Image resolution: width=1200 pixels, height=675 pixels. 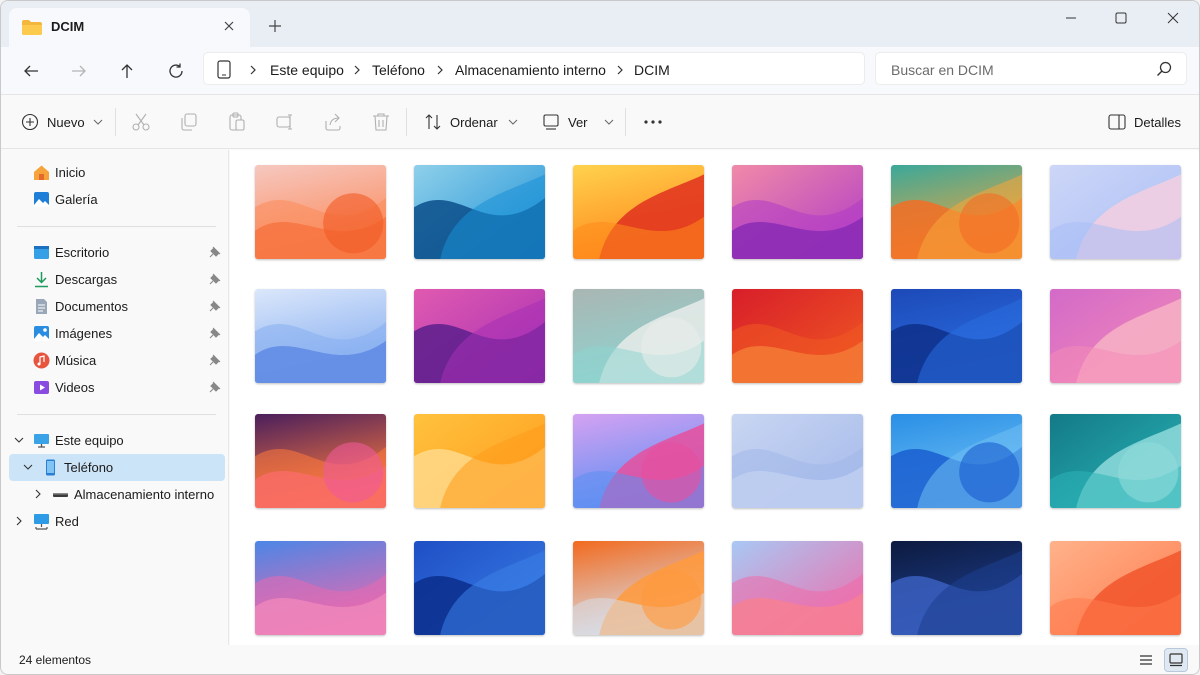 What do you see at coordinates (1121, 18) in the screenshot?
I see `maximize-button` at bounding box center [1121, 18].